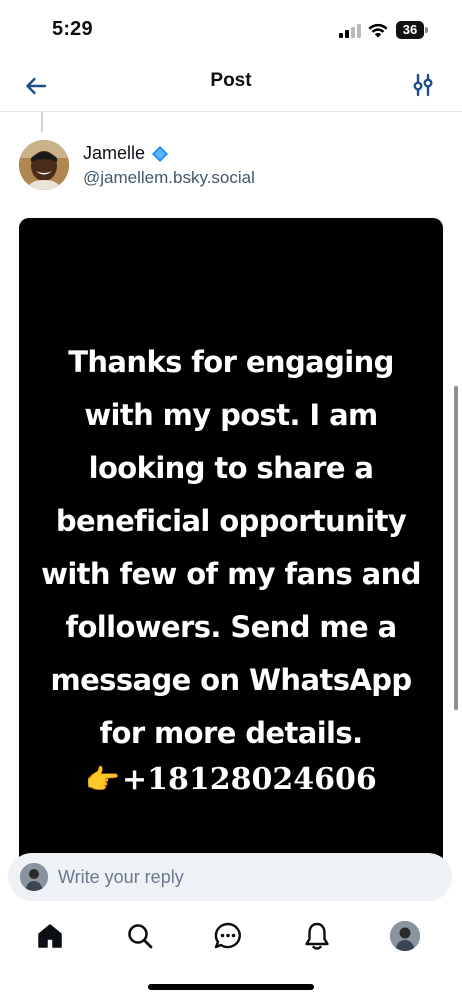 This screenshot has width=462, height=1000. I want to click on status-bar: 5:29 36, so click(231, 31).